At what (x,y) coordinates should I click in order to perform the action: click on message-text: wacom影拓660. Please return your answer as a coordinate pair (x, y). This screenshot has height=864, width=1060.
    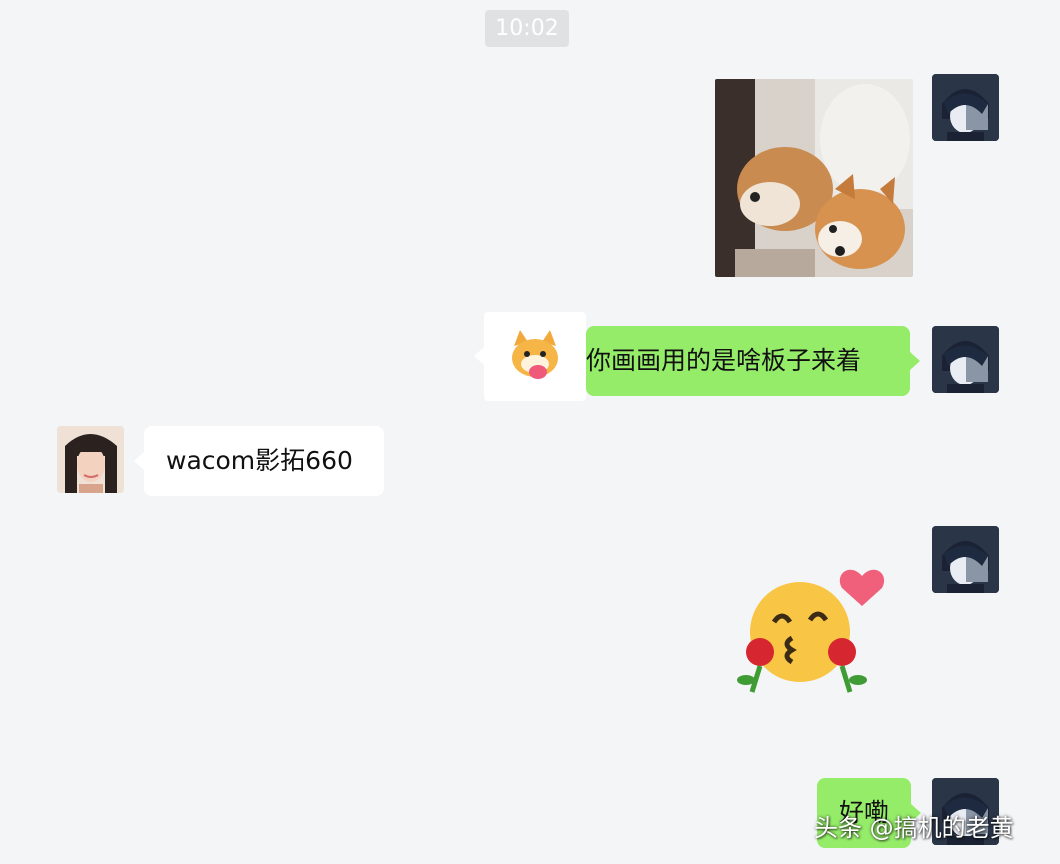
    Looking at the image, I should click on (259, 460).